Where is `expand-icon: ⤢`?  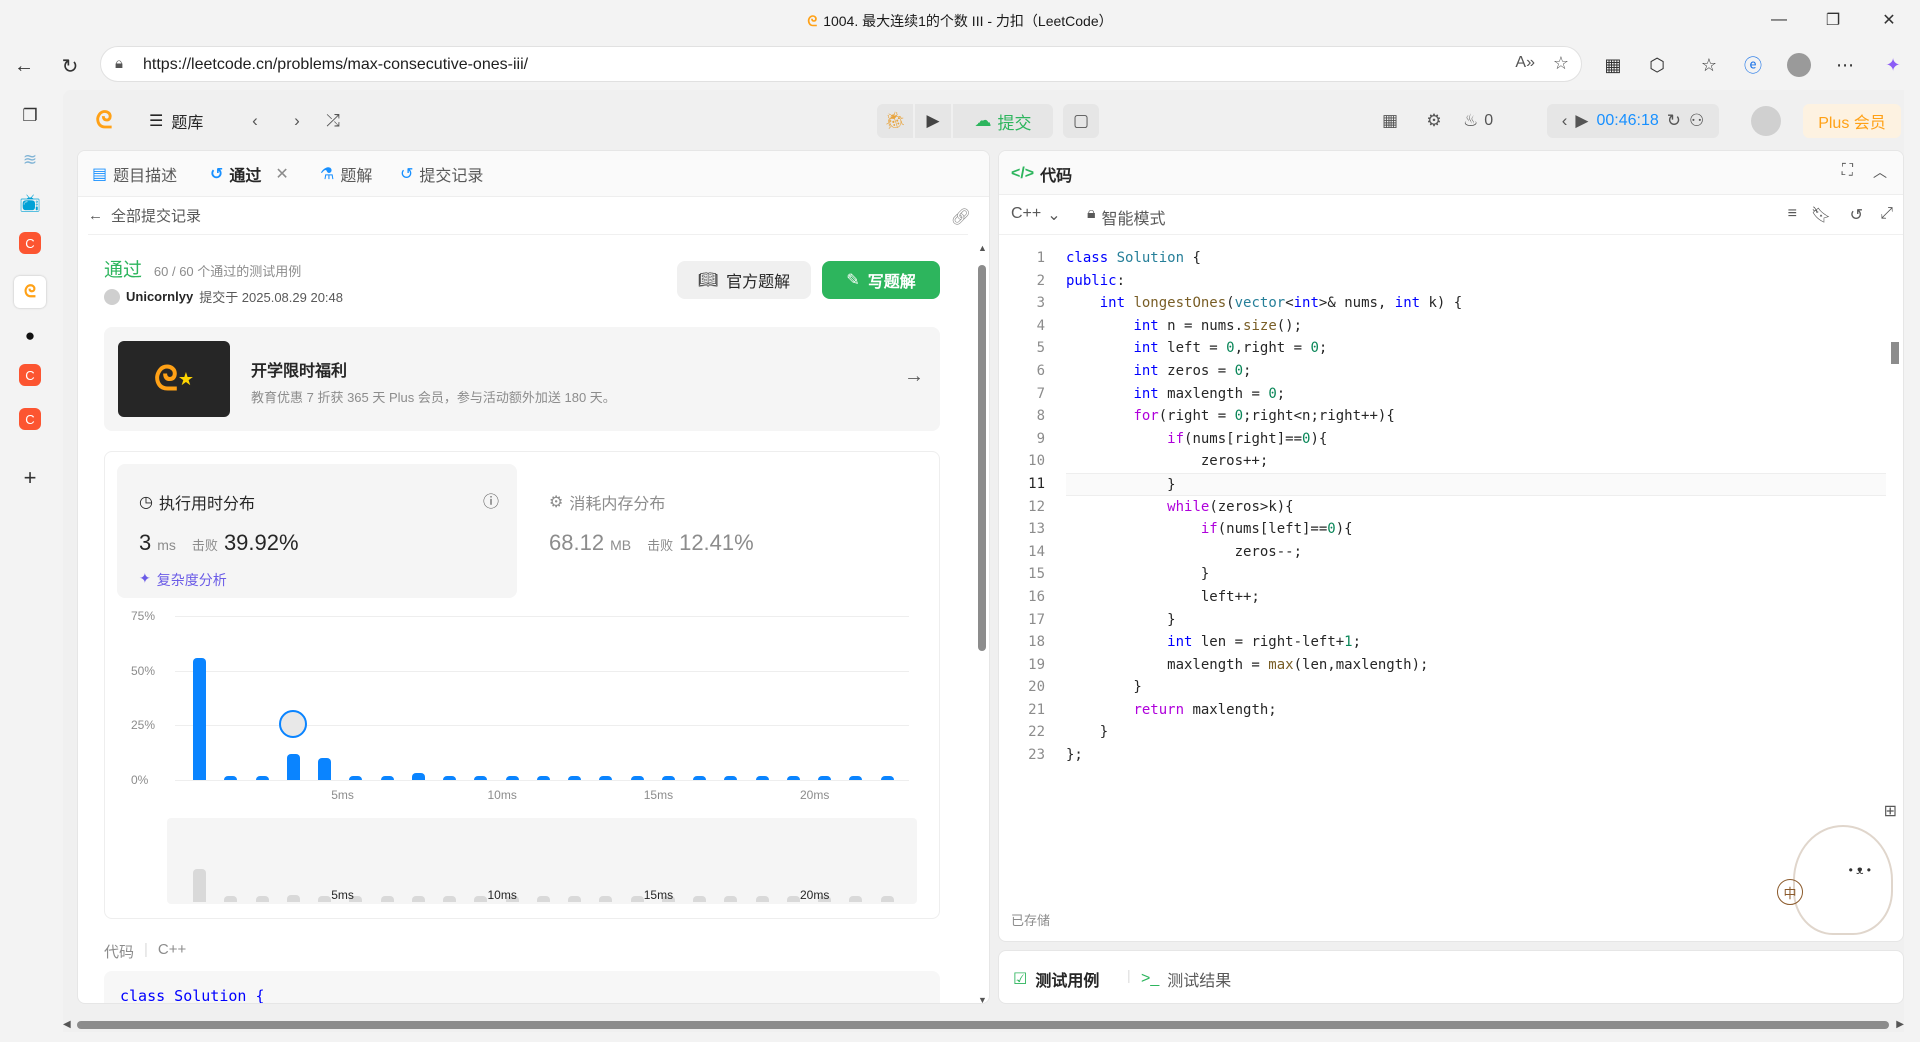
expand-icon: ⤢ is located at coordinates (1886, 214).